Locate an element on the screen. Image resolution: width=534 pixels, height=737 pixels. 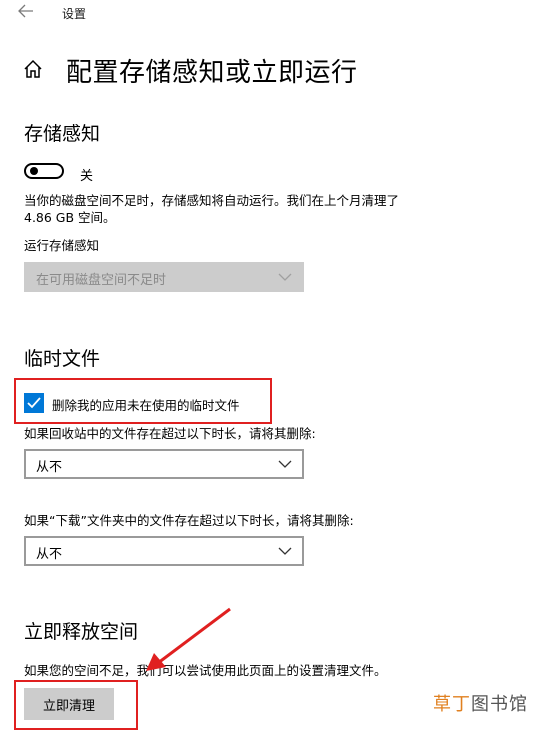
free-space-heading: 立即释放空间 is located at coordinates (81, 632).